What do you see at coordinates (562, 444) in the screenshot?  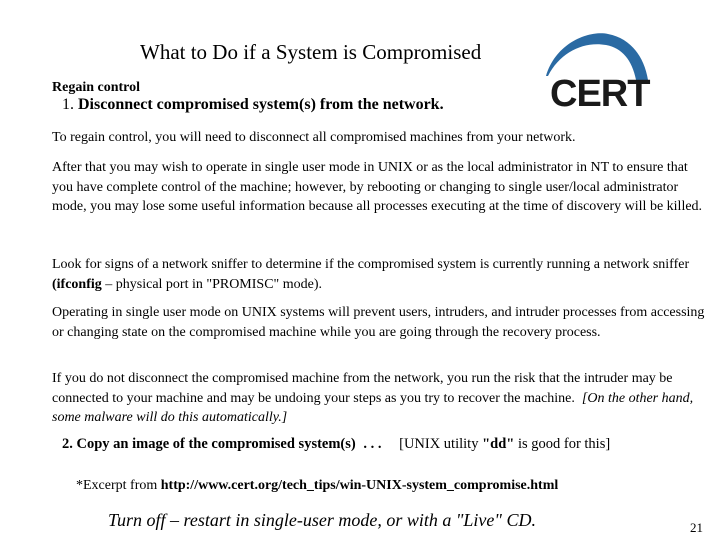 I see `note-text-end: is good for this]` at bounding box center [562, 444].